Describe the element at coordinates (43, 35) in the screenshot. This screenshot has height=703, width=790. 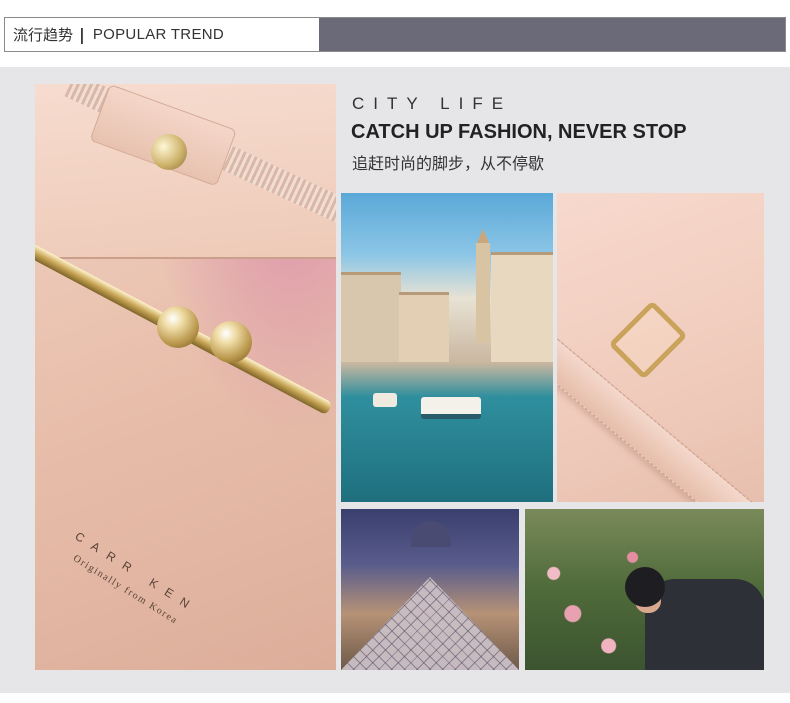
I see `header-title-cn: 流行趋势` at that location.